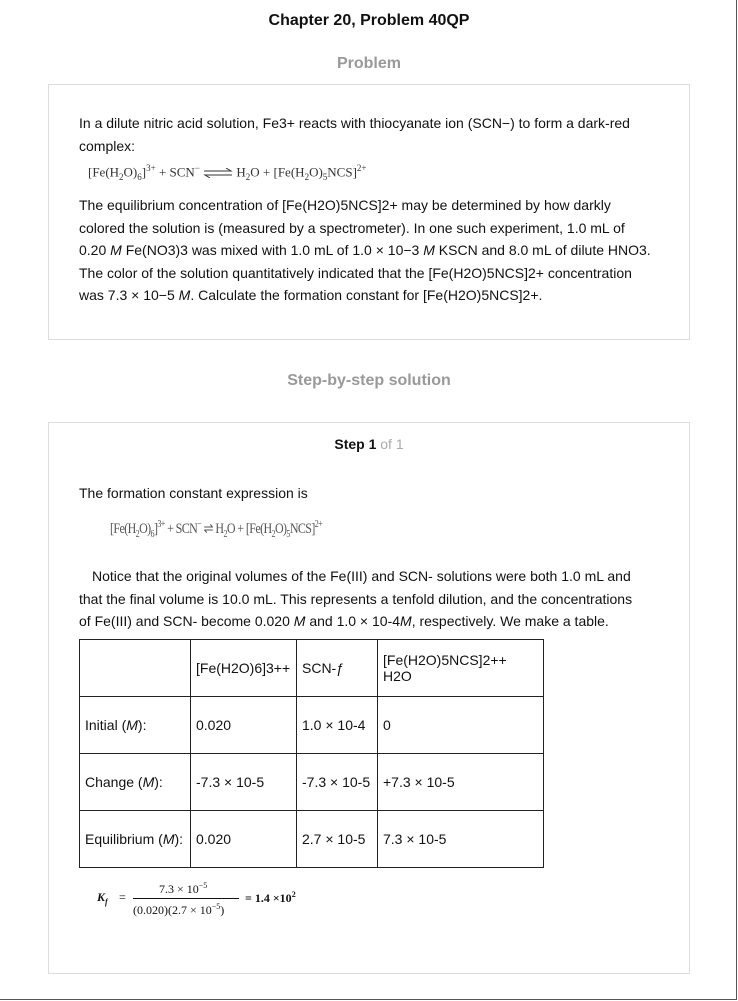 This screenshot has height=1001, width=738. I want to click on step-label: Step 1, so click(355, 444).